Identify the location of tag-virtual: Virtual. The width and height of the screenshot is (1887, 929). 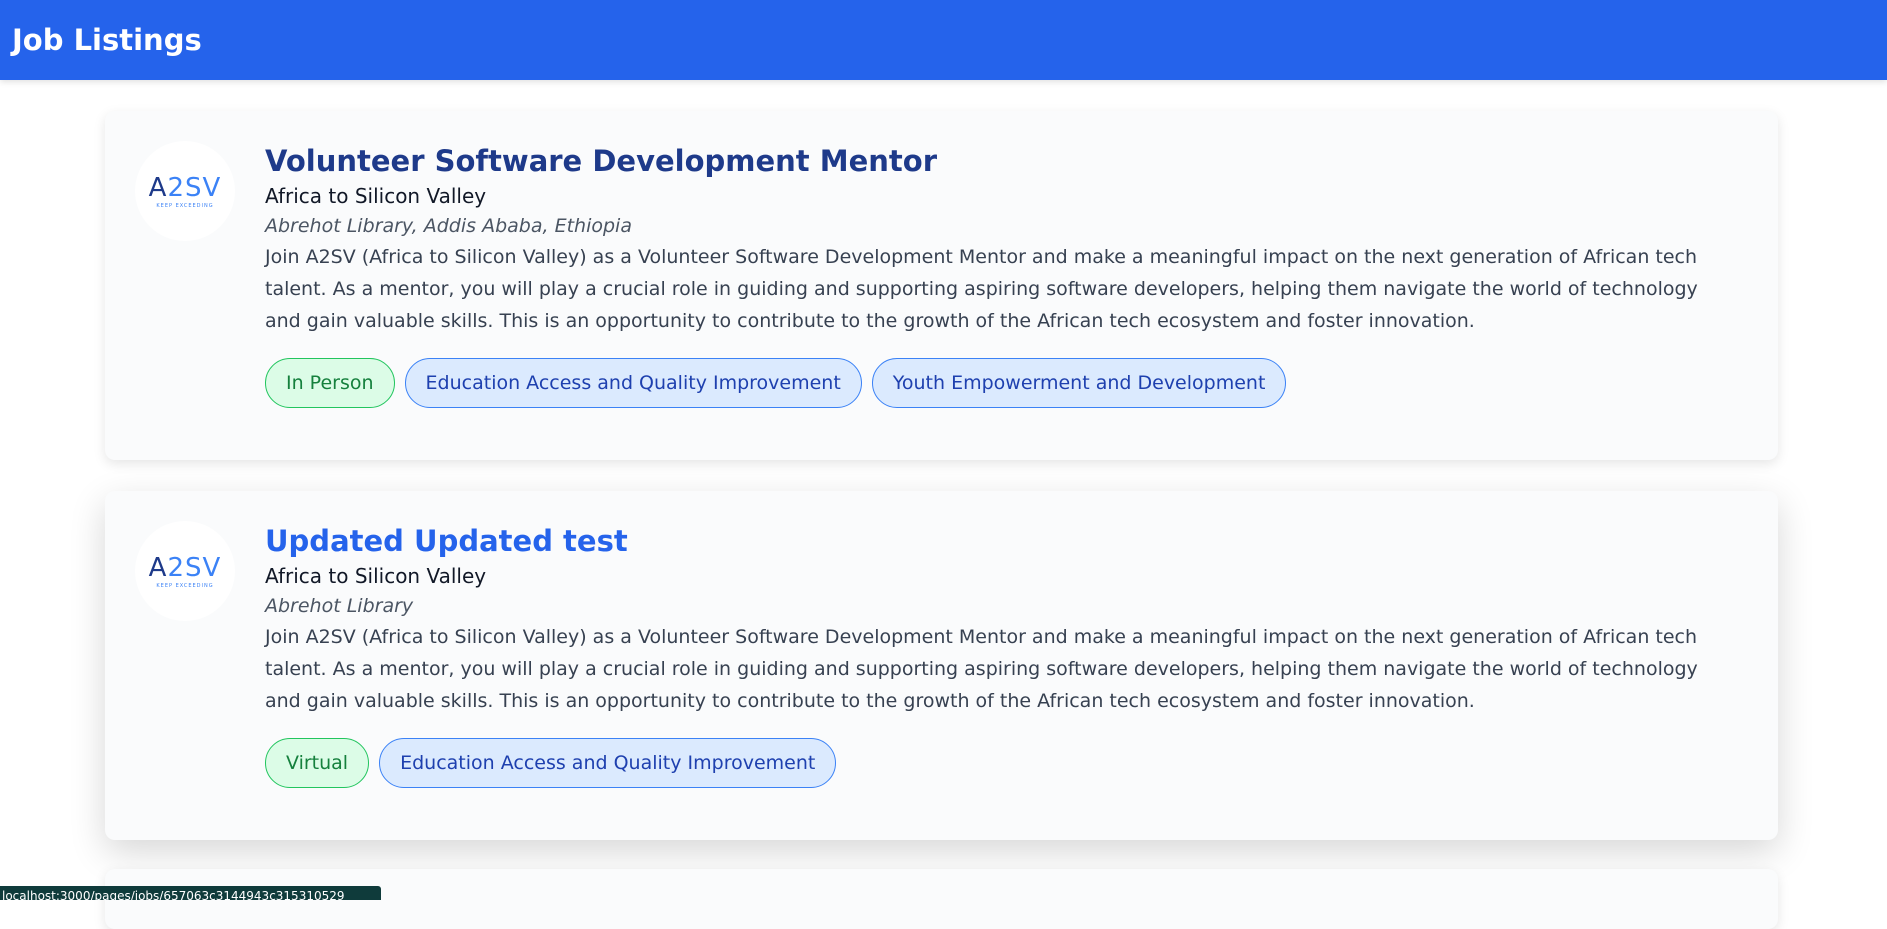
(317, 763).